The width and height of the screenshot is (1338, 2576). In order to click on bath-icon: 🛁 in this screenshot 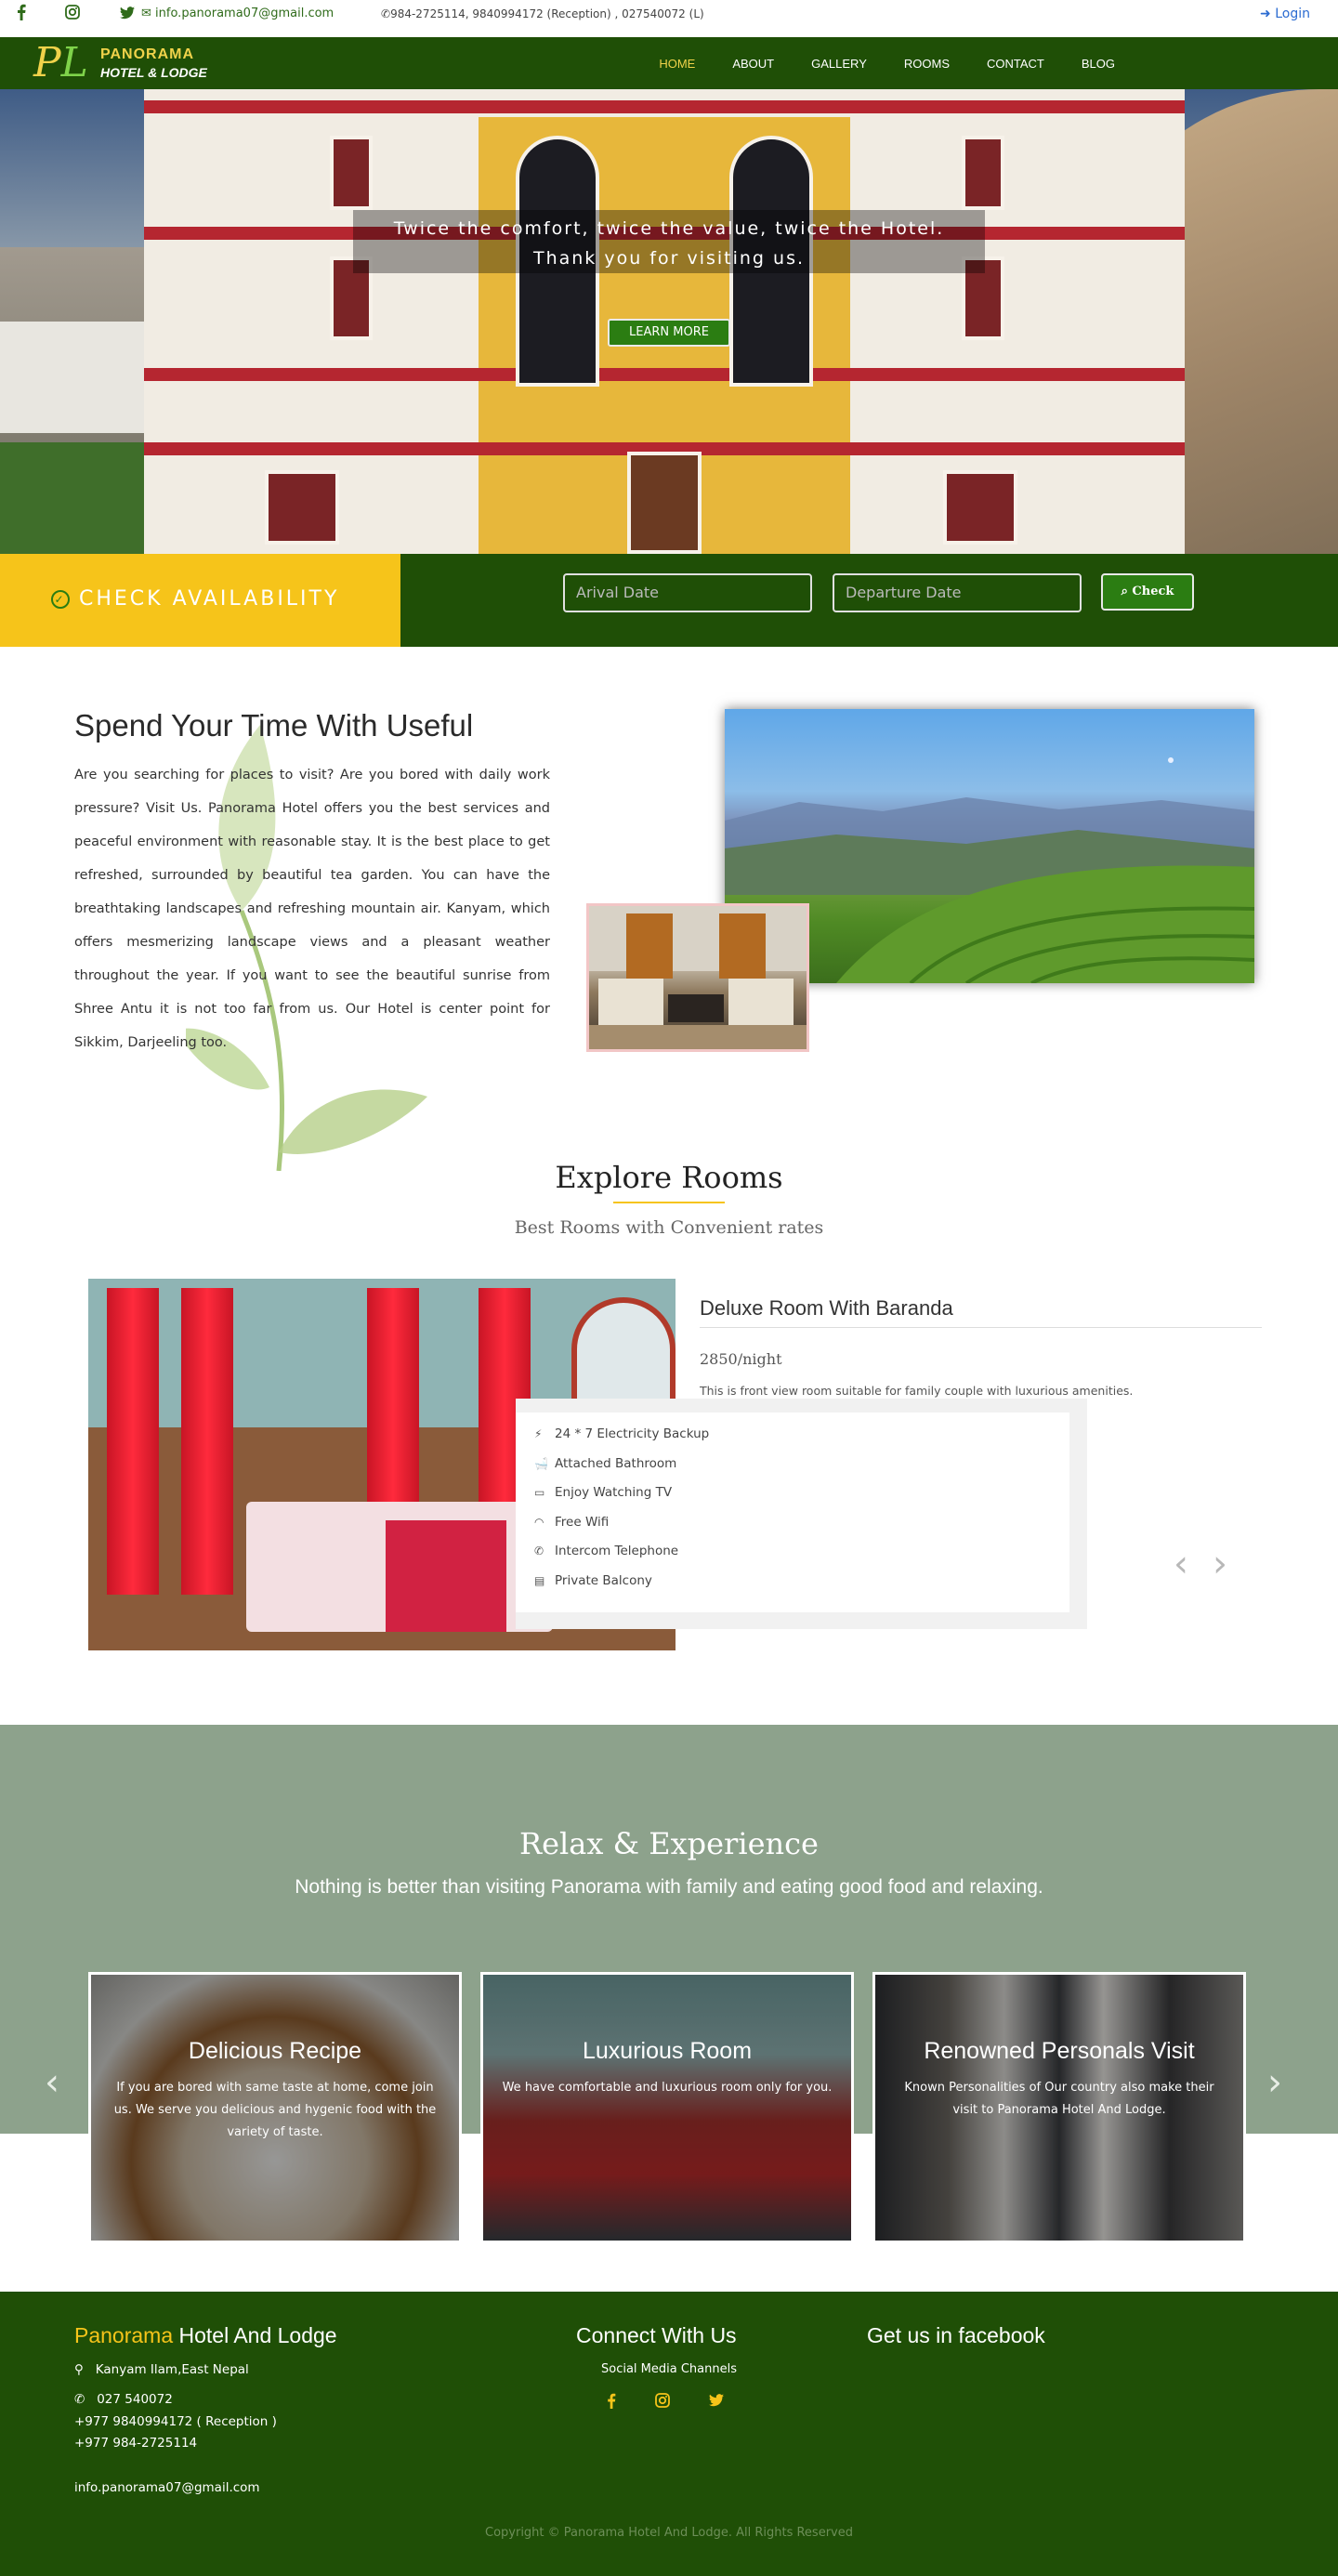, I will do `click(541, 1463)`.